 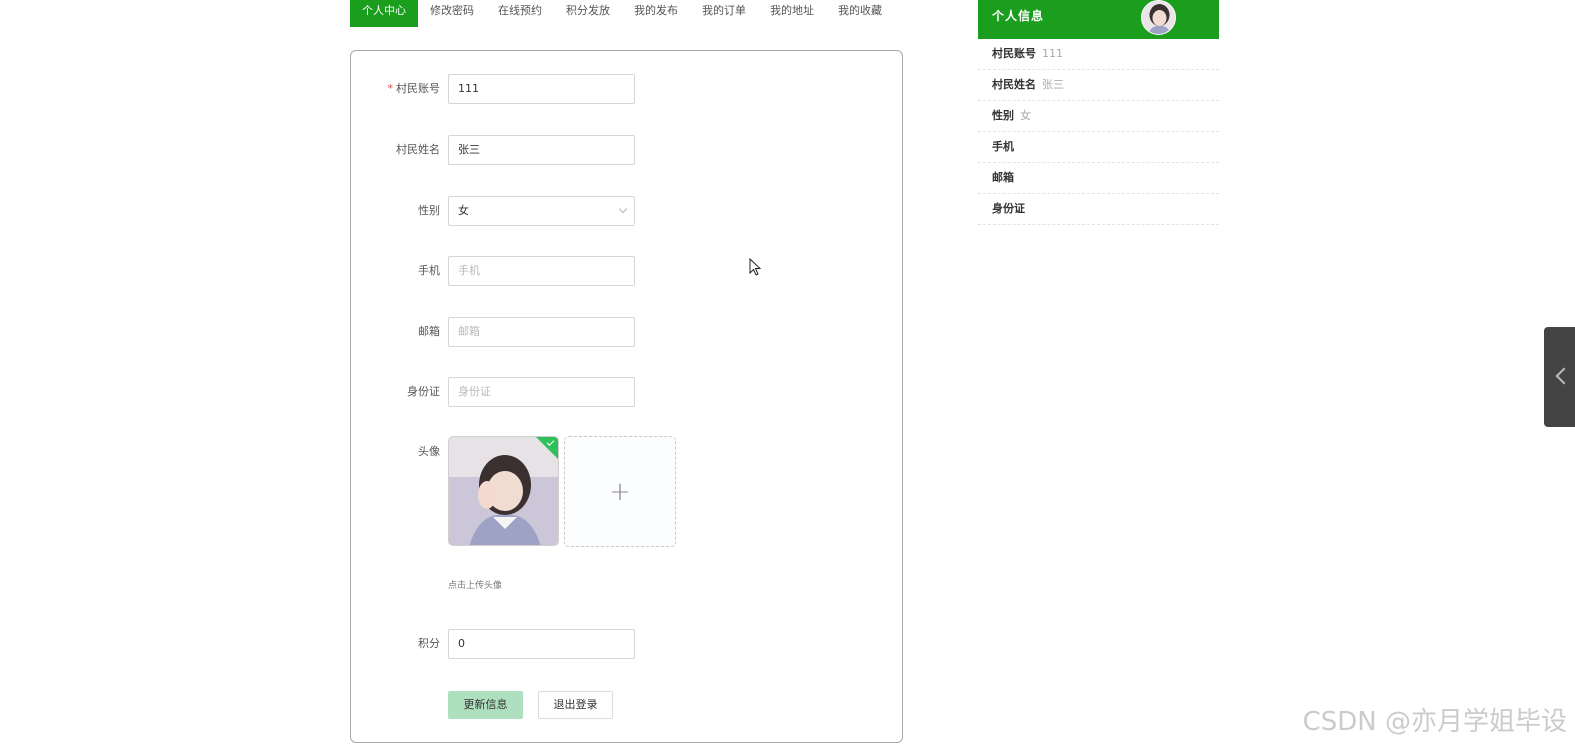 What do you see at coordinates (452, 13) in the screenshot?
I see `tab-change-password: 修改密码` at bounding box center [452, 13].